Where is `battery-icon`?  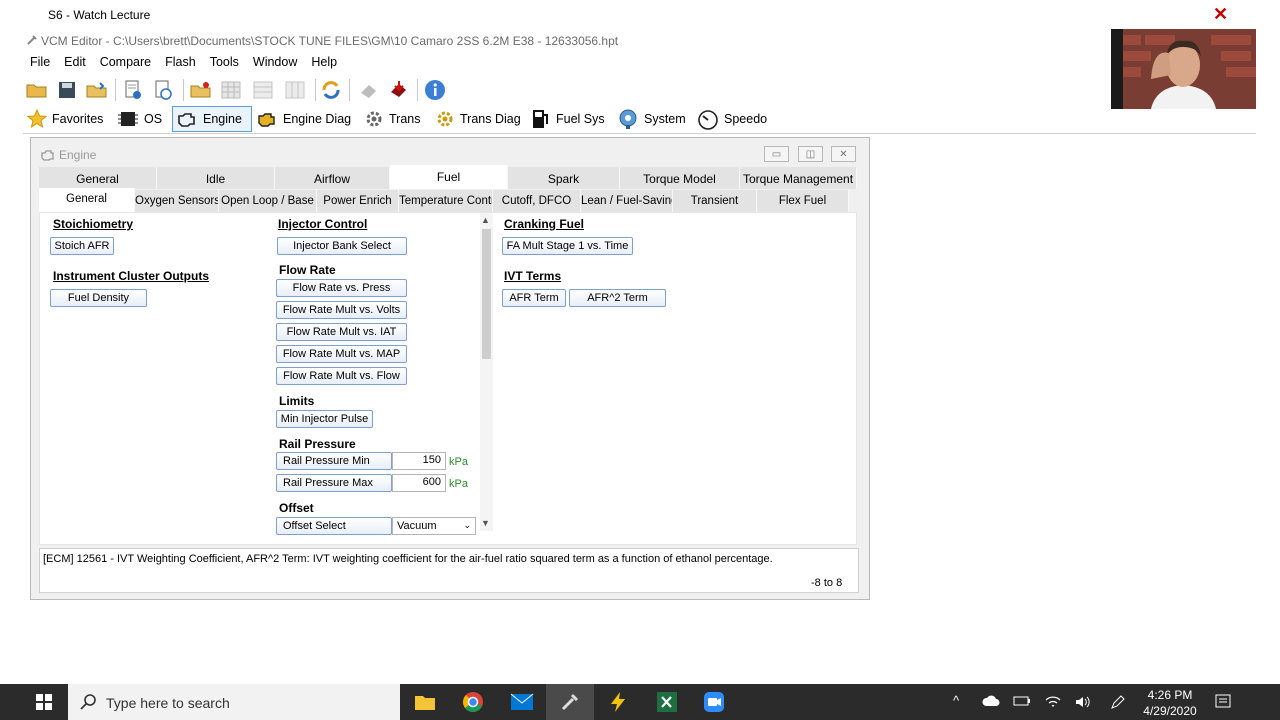
battery-icon is located at coordinates (1022, 701).